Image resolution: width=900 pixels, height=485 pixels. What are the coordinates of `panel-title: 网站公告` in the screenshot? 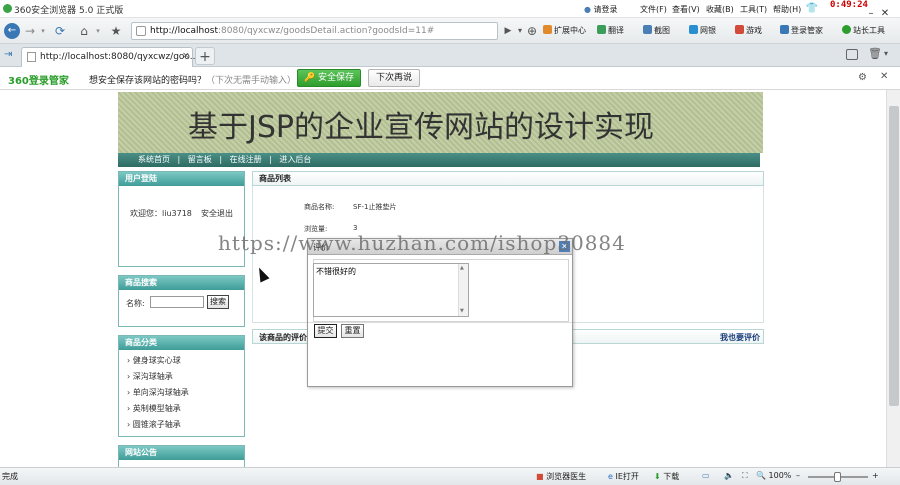 It's located at (181, 453).